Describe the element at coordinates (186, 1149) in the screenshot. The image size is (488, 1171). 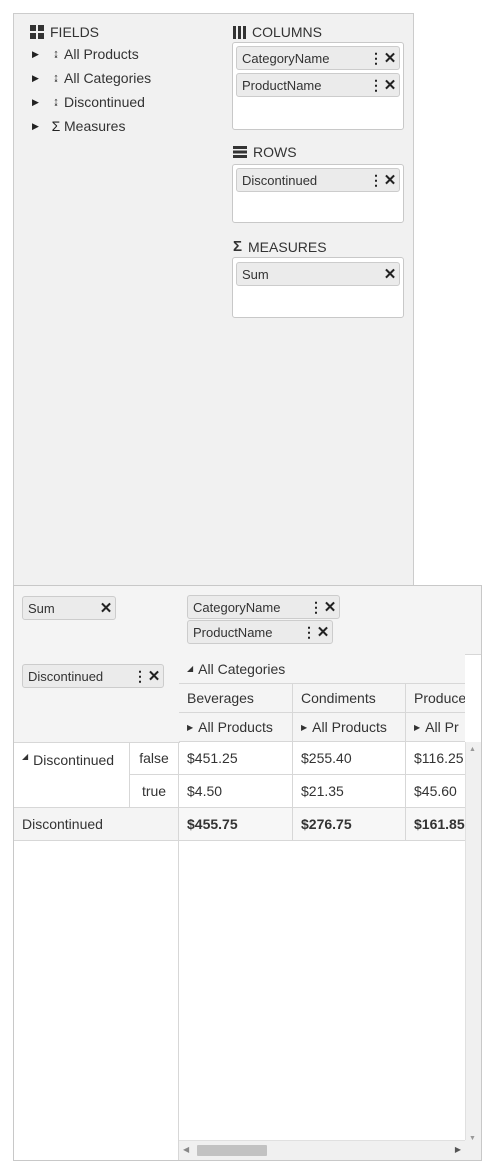
I see `scroll-left-arrow-icon: ◀` at that location.